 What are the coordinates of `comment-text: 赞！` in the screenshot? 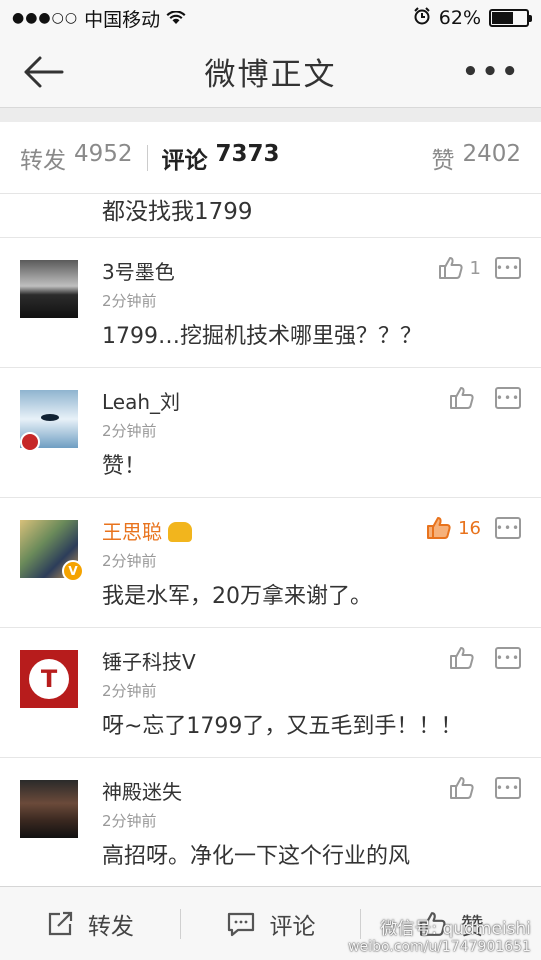 It's located at (124, 466).